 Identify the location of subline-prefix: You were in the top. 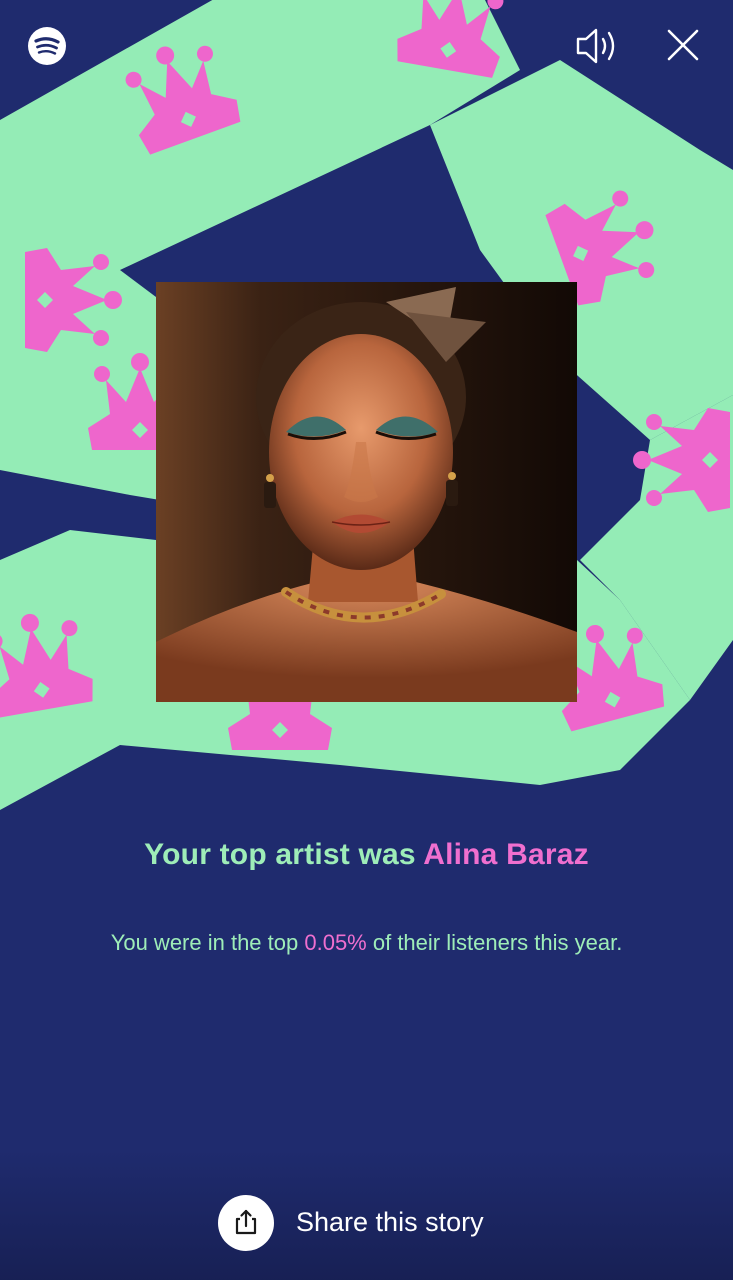
(207, 942).